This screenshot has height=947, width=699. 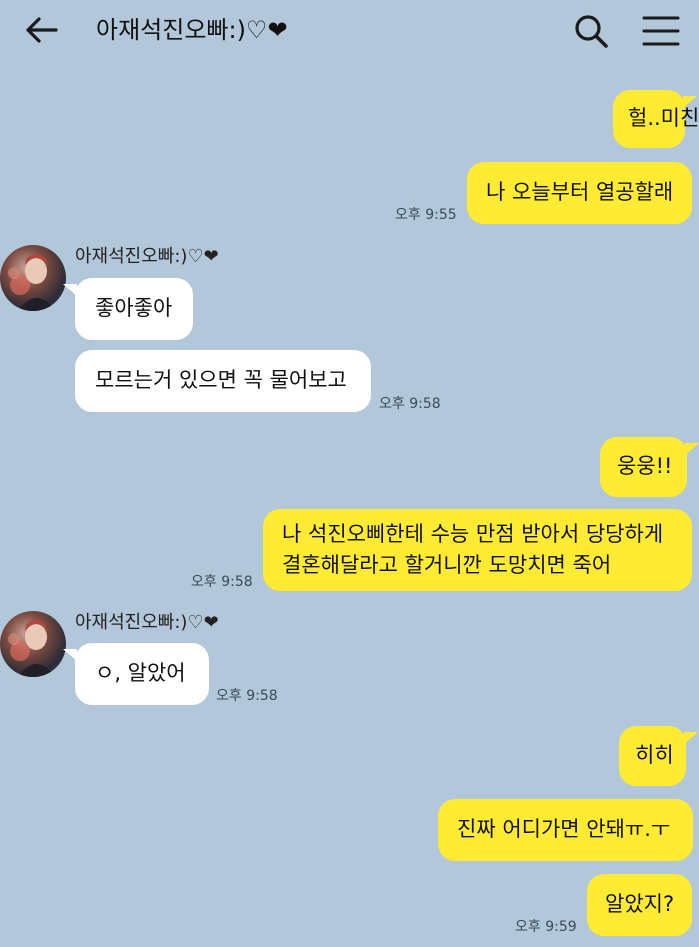 I want to click on message-text: 모르는거 있으면 꼭 물어보고, so click(x=221, y=380).